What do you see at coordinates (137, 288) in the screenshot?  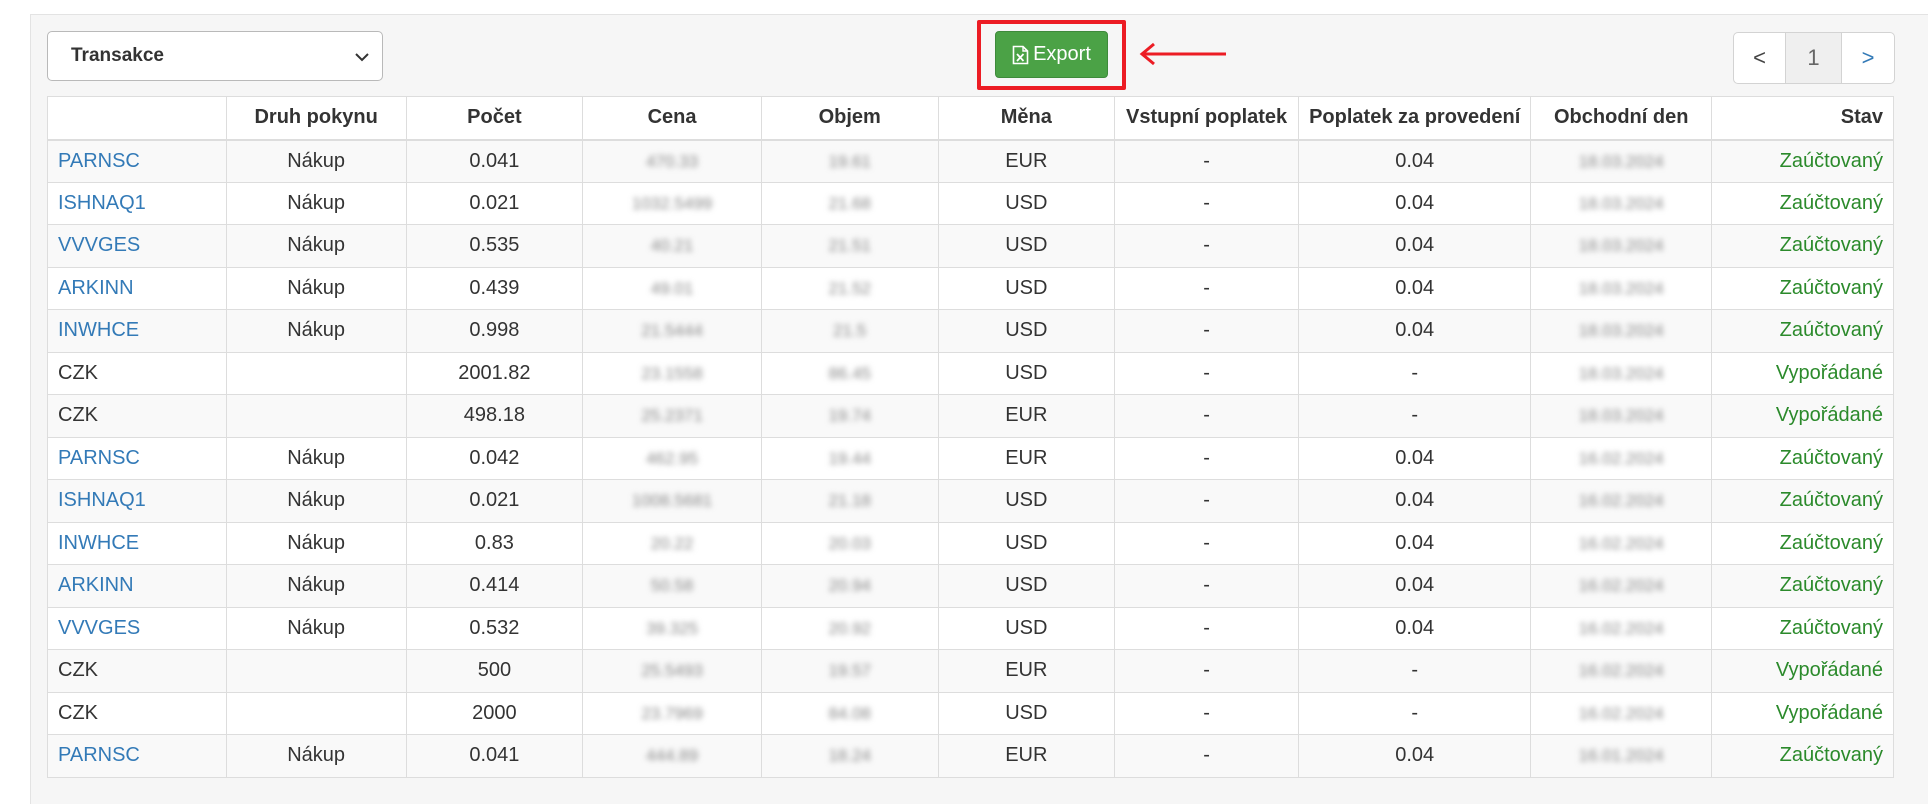 I see `symbol-cell: ARKINN` at bounding box center [137, 288].